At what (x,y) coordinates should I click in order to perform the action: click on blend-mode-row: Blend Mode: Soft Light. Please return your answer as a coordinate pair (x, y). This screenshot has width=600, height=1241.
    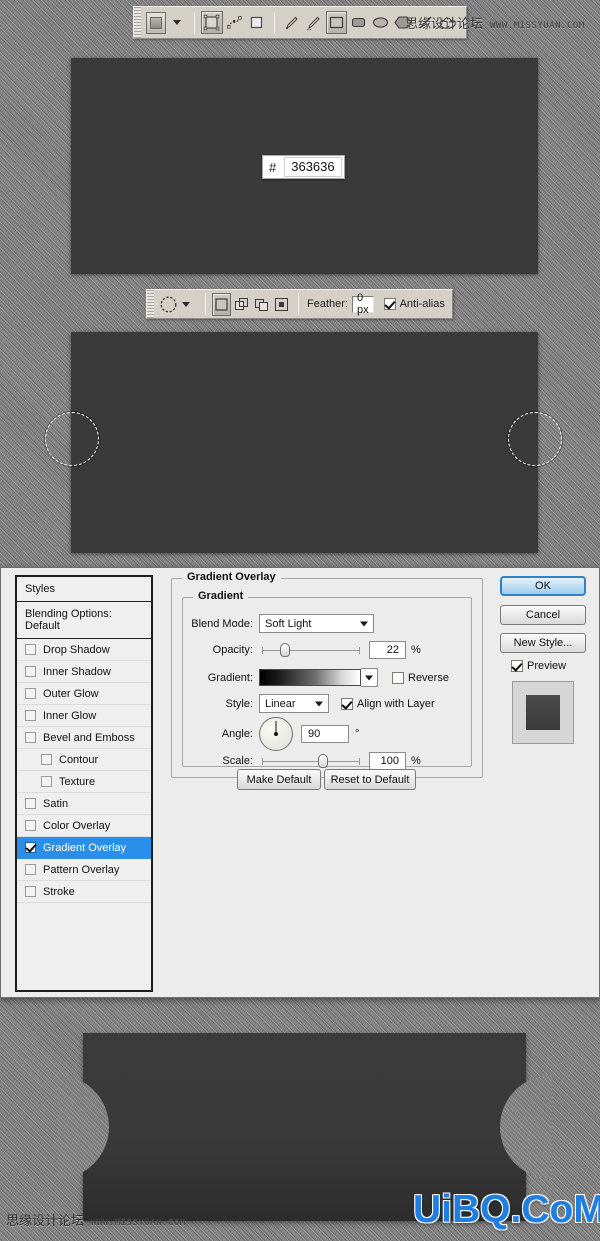
    Looking at the image, I should click on (278, 623).